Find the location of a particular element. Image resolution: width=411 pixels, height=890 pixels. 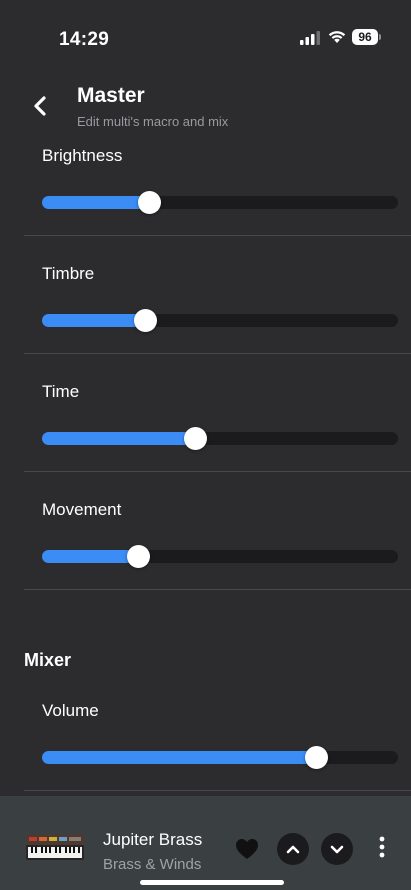

synth-thumbnail is located at coordinates (55, 847).